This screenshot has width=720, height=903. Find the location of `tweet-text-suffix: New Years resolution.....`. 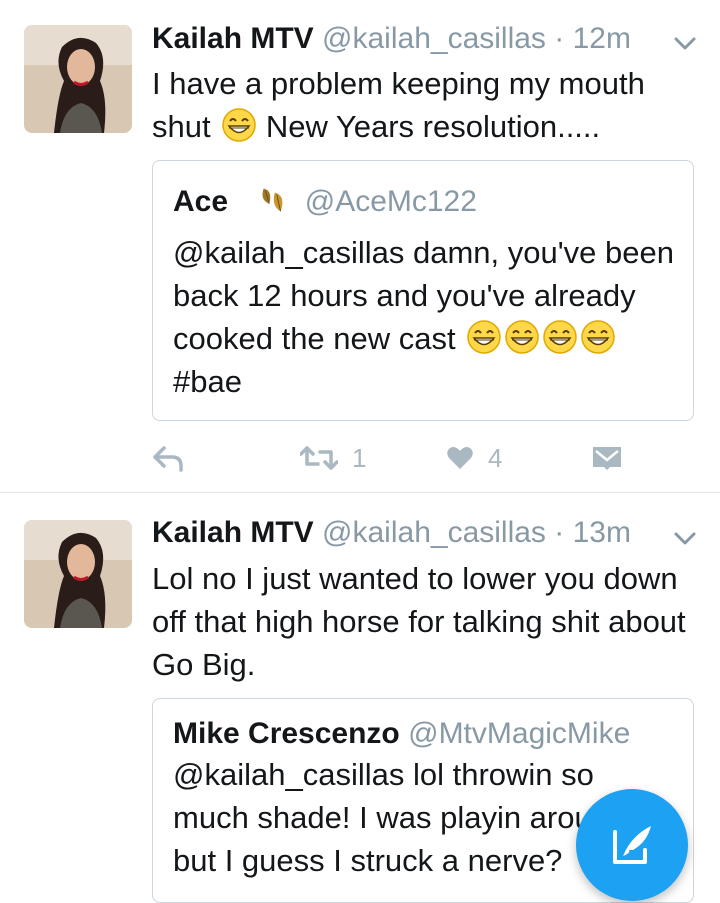

tweet-text-suffix: New Years resolution..... is located at coordinates (429, 126).